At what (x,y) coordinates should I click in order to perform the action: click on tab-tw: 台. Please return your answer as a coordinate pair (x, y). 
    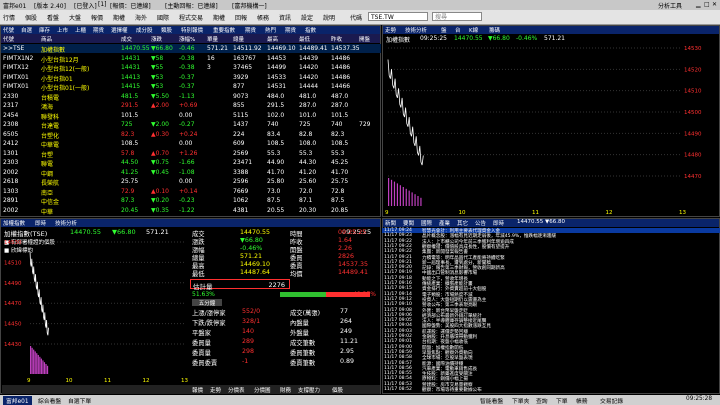
    Looking at the image, I should click on (458, 30).